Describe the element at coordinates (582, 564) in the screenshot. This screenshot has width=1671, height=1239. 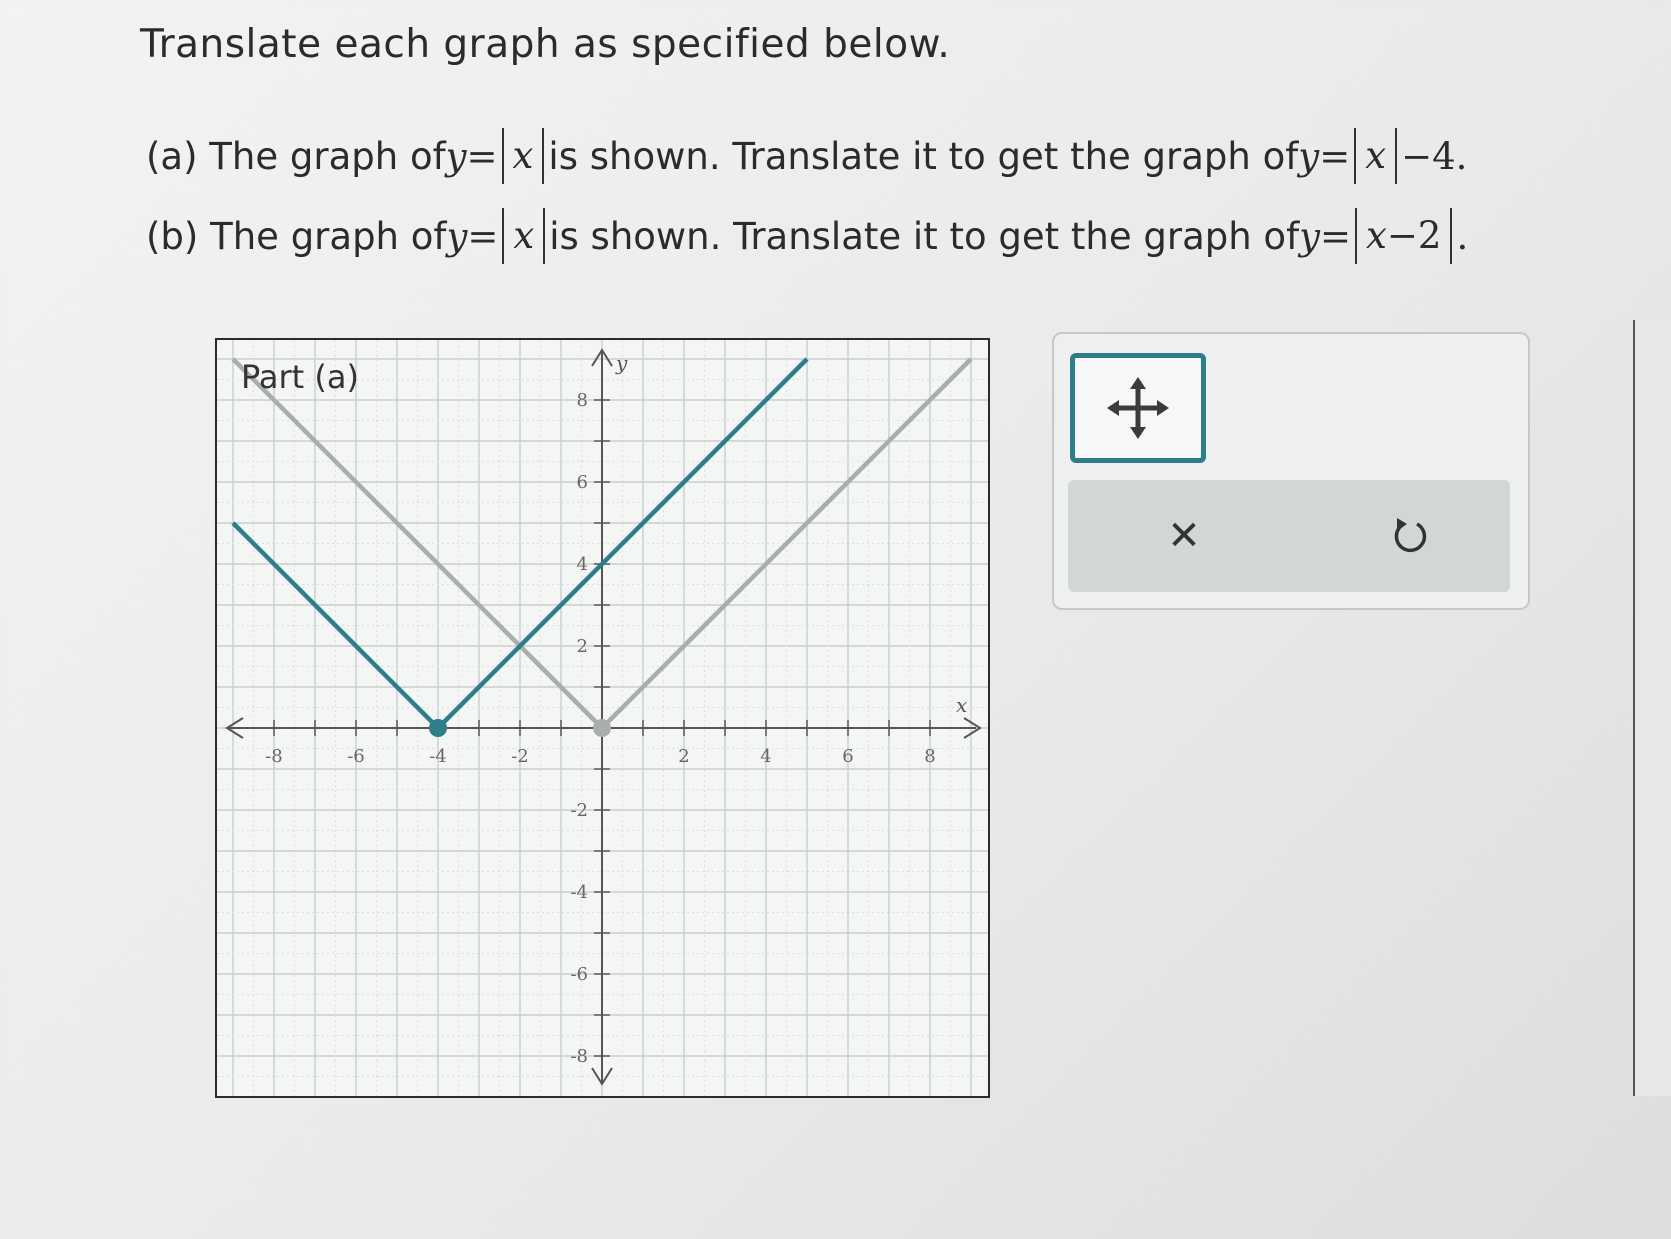
I see `y-tick-label: 4` at that location.